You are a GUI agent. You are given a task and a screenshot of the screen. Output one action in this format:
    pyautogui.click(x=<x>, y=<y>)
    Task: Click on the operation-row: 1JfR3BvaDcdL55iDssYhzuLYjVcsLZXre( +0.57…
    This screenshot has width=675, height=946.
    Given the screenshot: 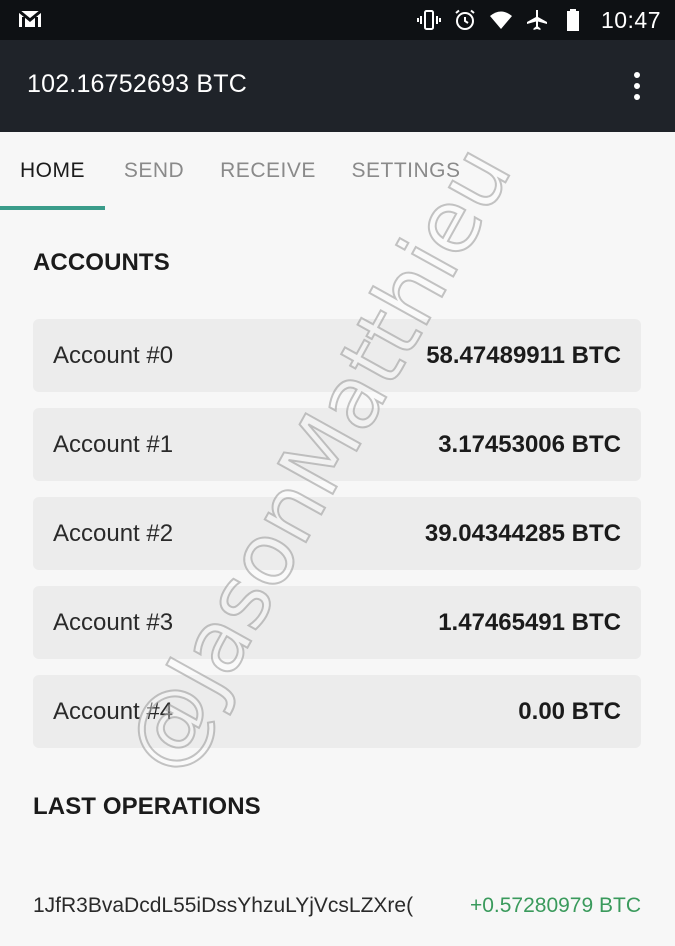 What is the action you would take?
    pyautogui.click(x=337, y=906)
    